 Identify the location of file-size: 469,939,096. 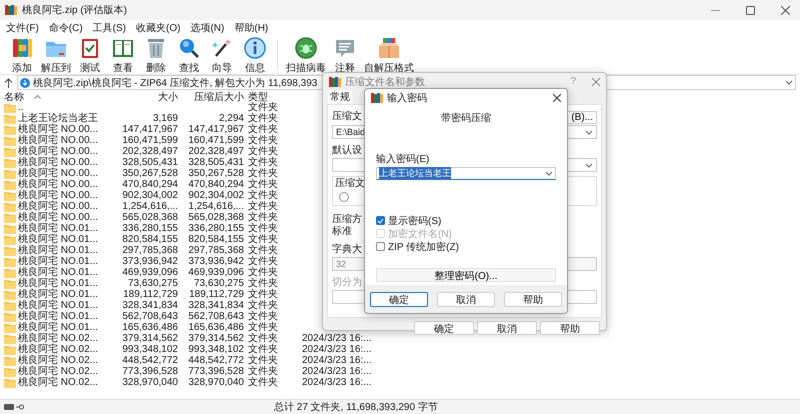
(149, 272).